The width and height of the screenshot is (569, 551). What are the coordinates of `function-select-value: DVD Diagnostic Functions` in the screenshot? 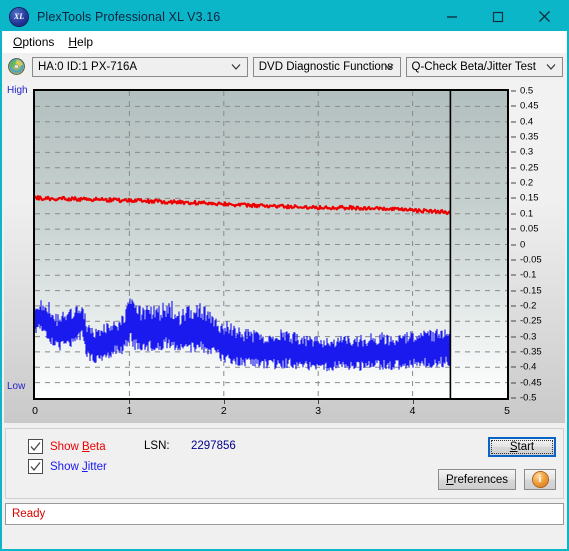 It's located at (325, 66).